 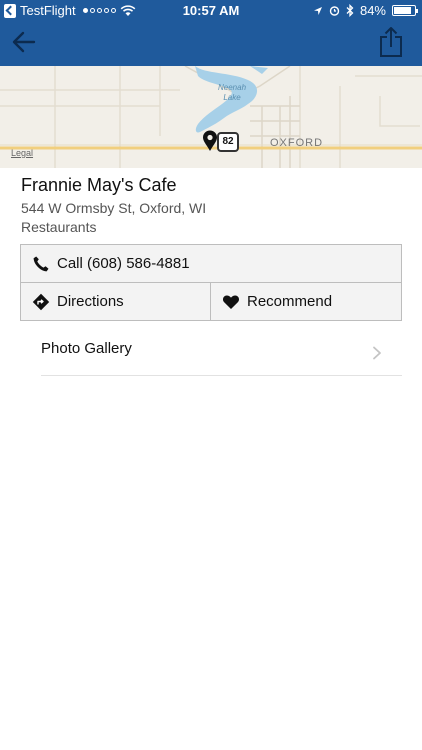 What do you see at coordinates (211, 33) in the screenshot?
I see `app-header: TestFlight 10:57 AM 84%` at bounding box center [211, 33].